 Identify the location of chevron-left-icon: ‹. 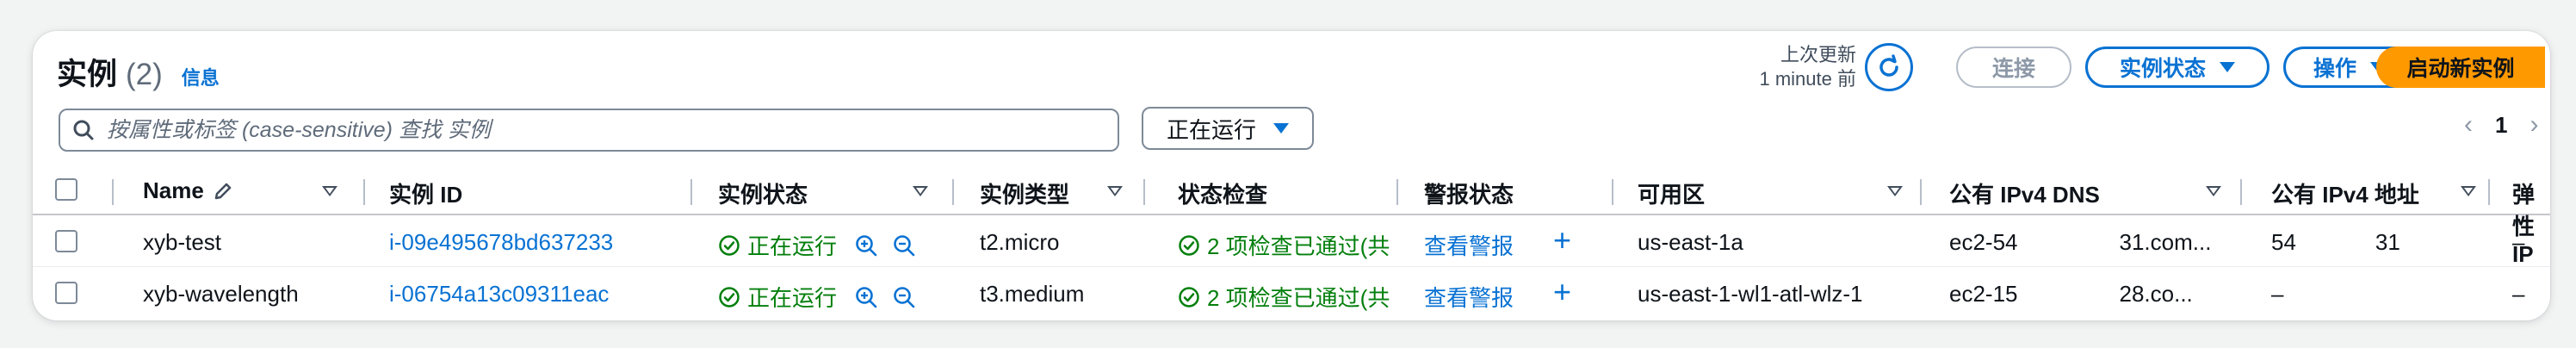
(2468, 125).